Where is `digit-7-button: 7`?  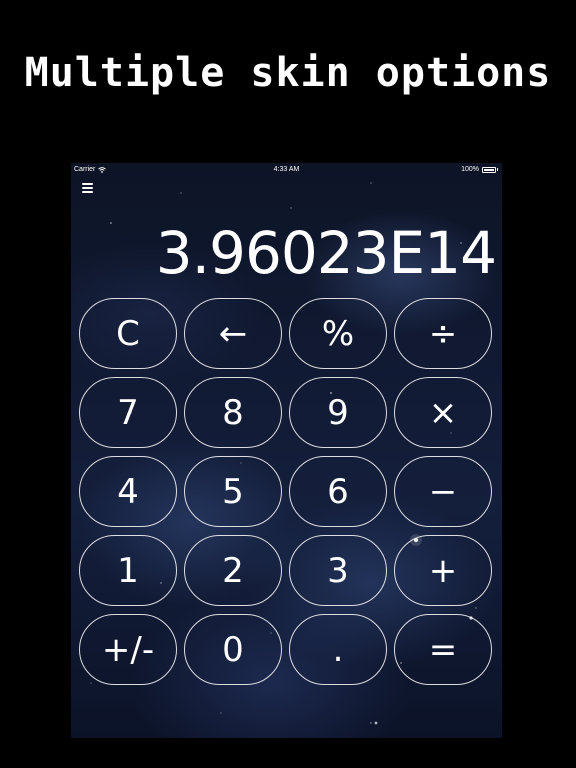 digit-7-button: 7 is located at coordinates (128, 412).